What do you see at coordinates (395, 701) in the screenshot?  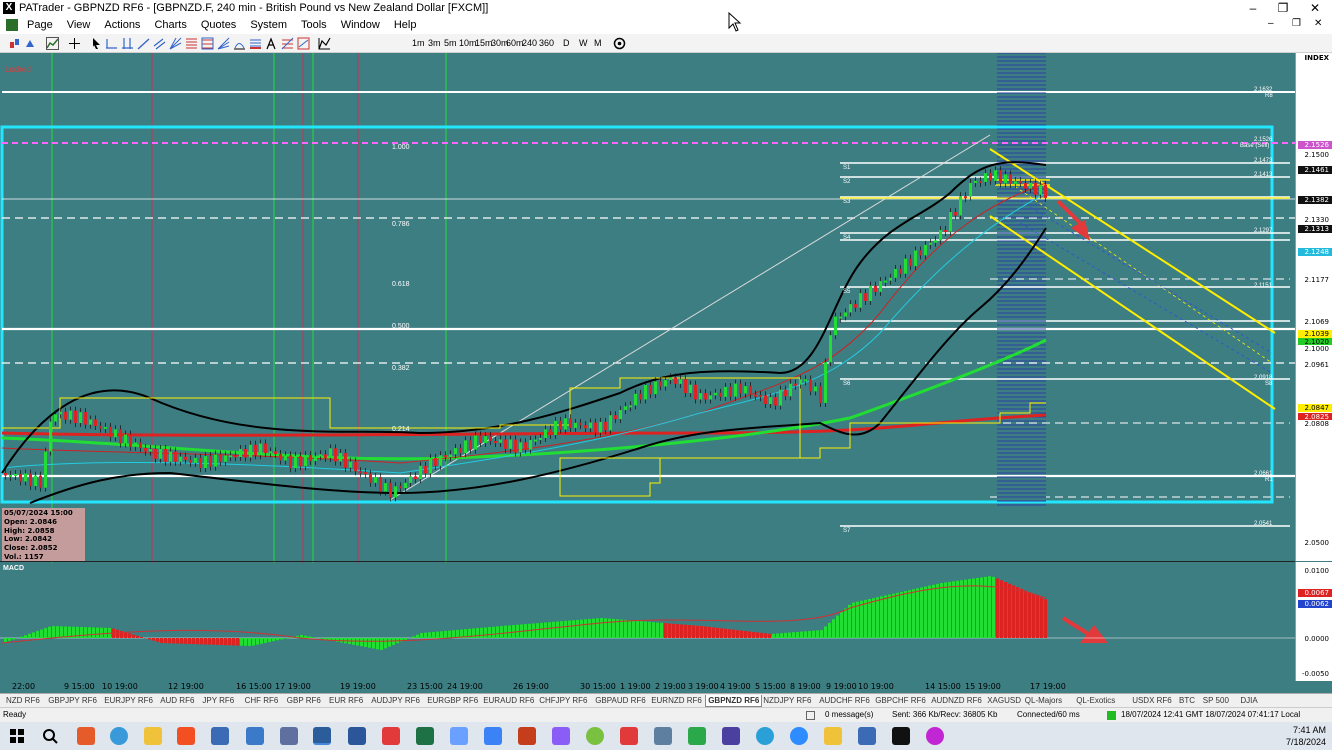 I see `symbol-tab: AUDJPY RF6` at bounding box center [395, 701].